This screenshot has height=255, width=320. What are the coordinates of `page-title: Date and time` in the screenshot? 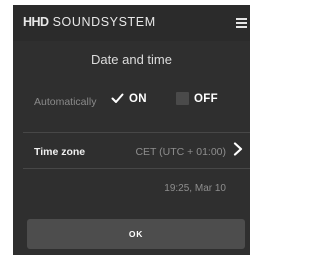 It's located at (131, 59).